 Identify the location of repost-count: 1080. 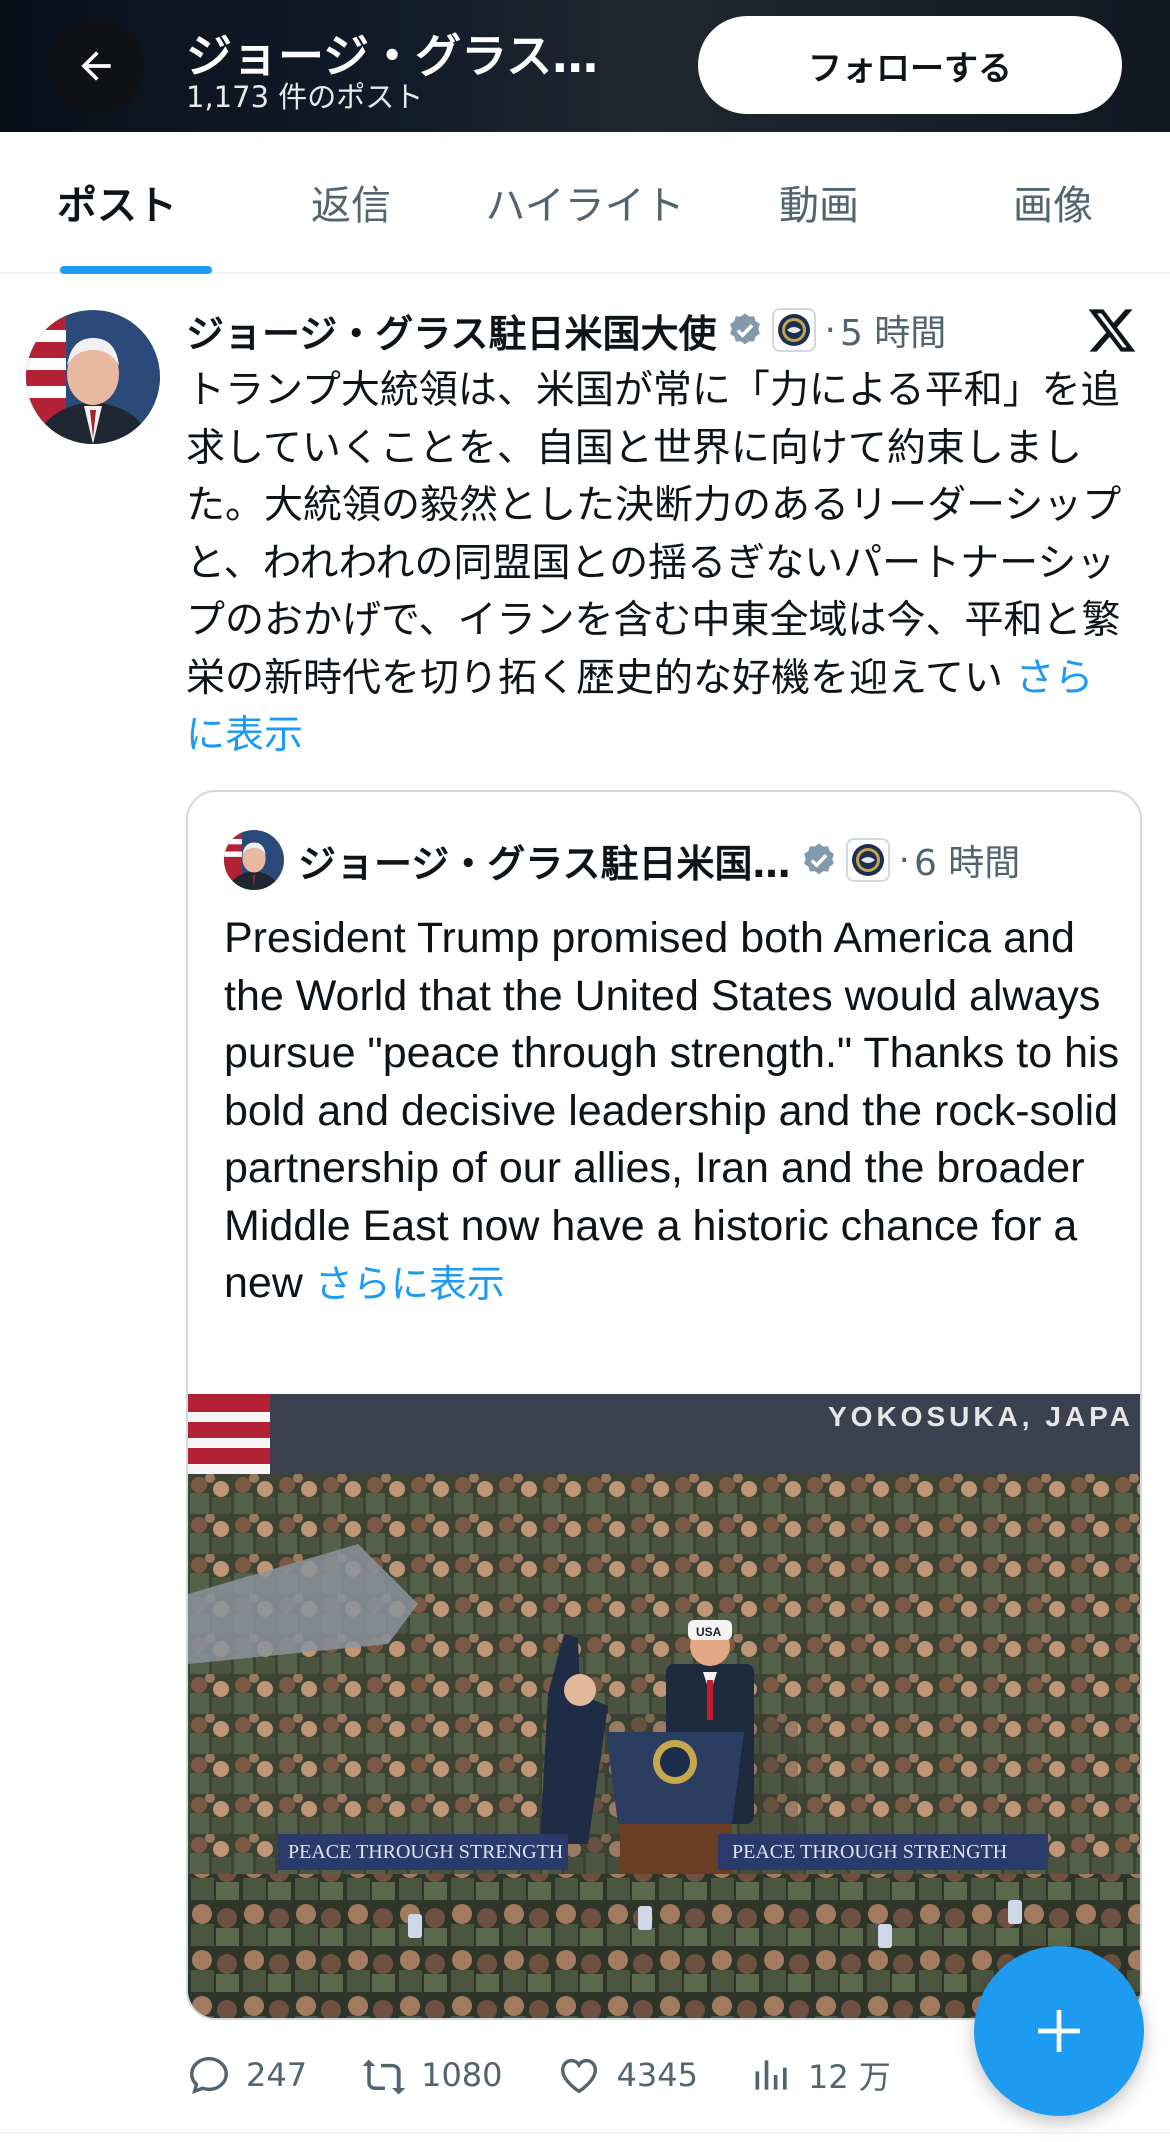
(462, 2075).